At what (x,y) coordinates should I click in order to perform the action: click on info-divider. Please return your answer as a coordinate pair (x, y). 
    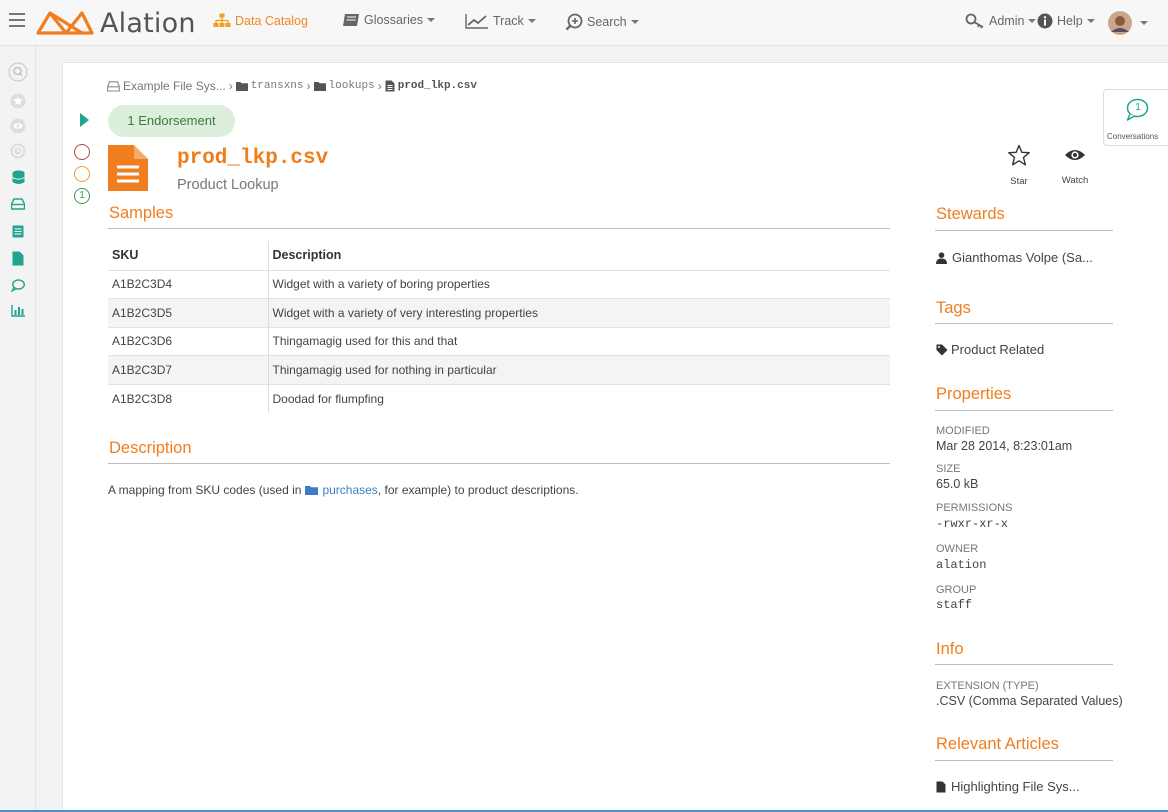
    Looking at the image, I should click on (1024, 664).